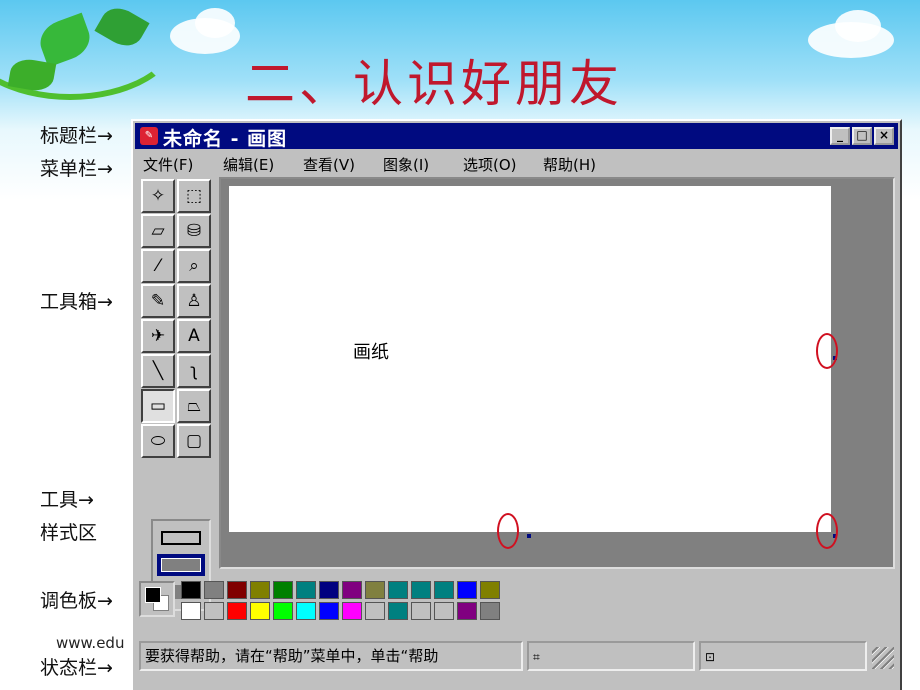 The width and height of the screenshot is (920, 690). What do you see at coordinates (516, 657) in the screenshot?
I see `status-bar: 要获得帮助，请在“帮助”菜单中，单击“帮助 ⌗ ⊡` at bounding box center [516, 657].